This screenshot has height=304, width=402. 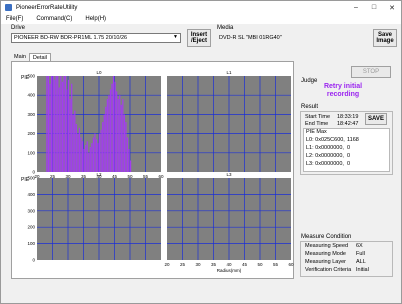 What do you see at coordinates (371, 72) in the screenshot?
I see `stop-button: STOP` at bounding box center [371, 72].